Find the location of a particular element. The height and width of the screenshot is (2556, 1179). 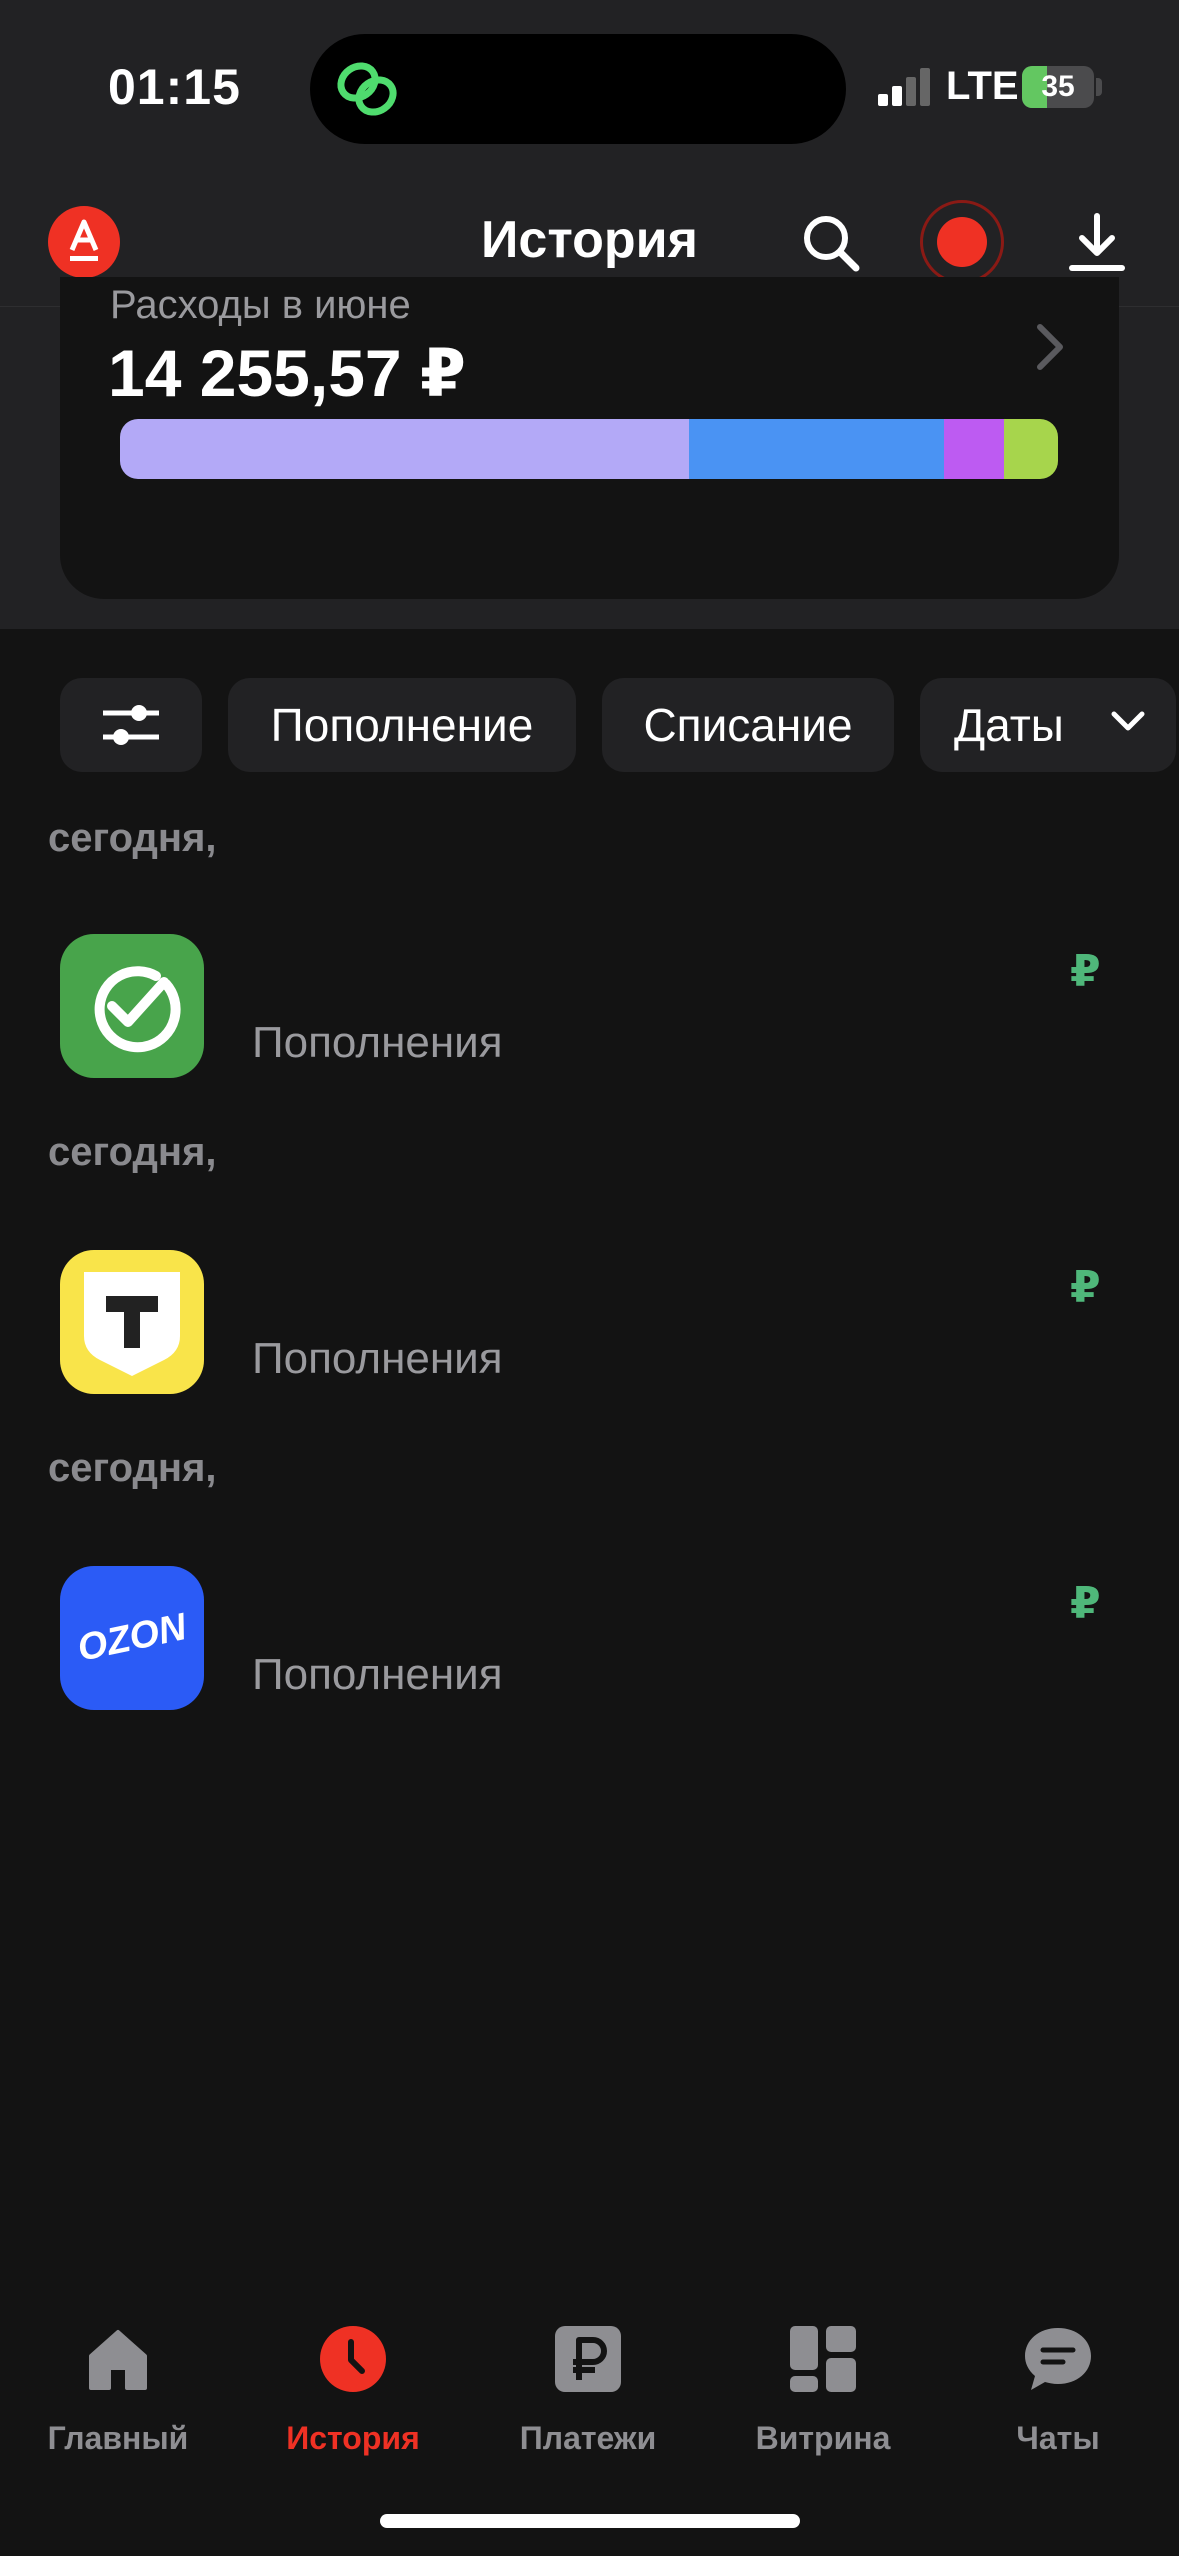

record-button is located at coordinates (962, 242).